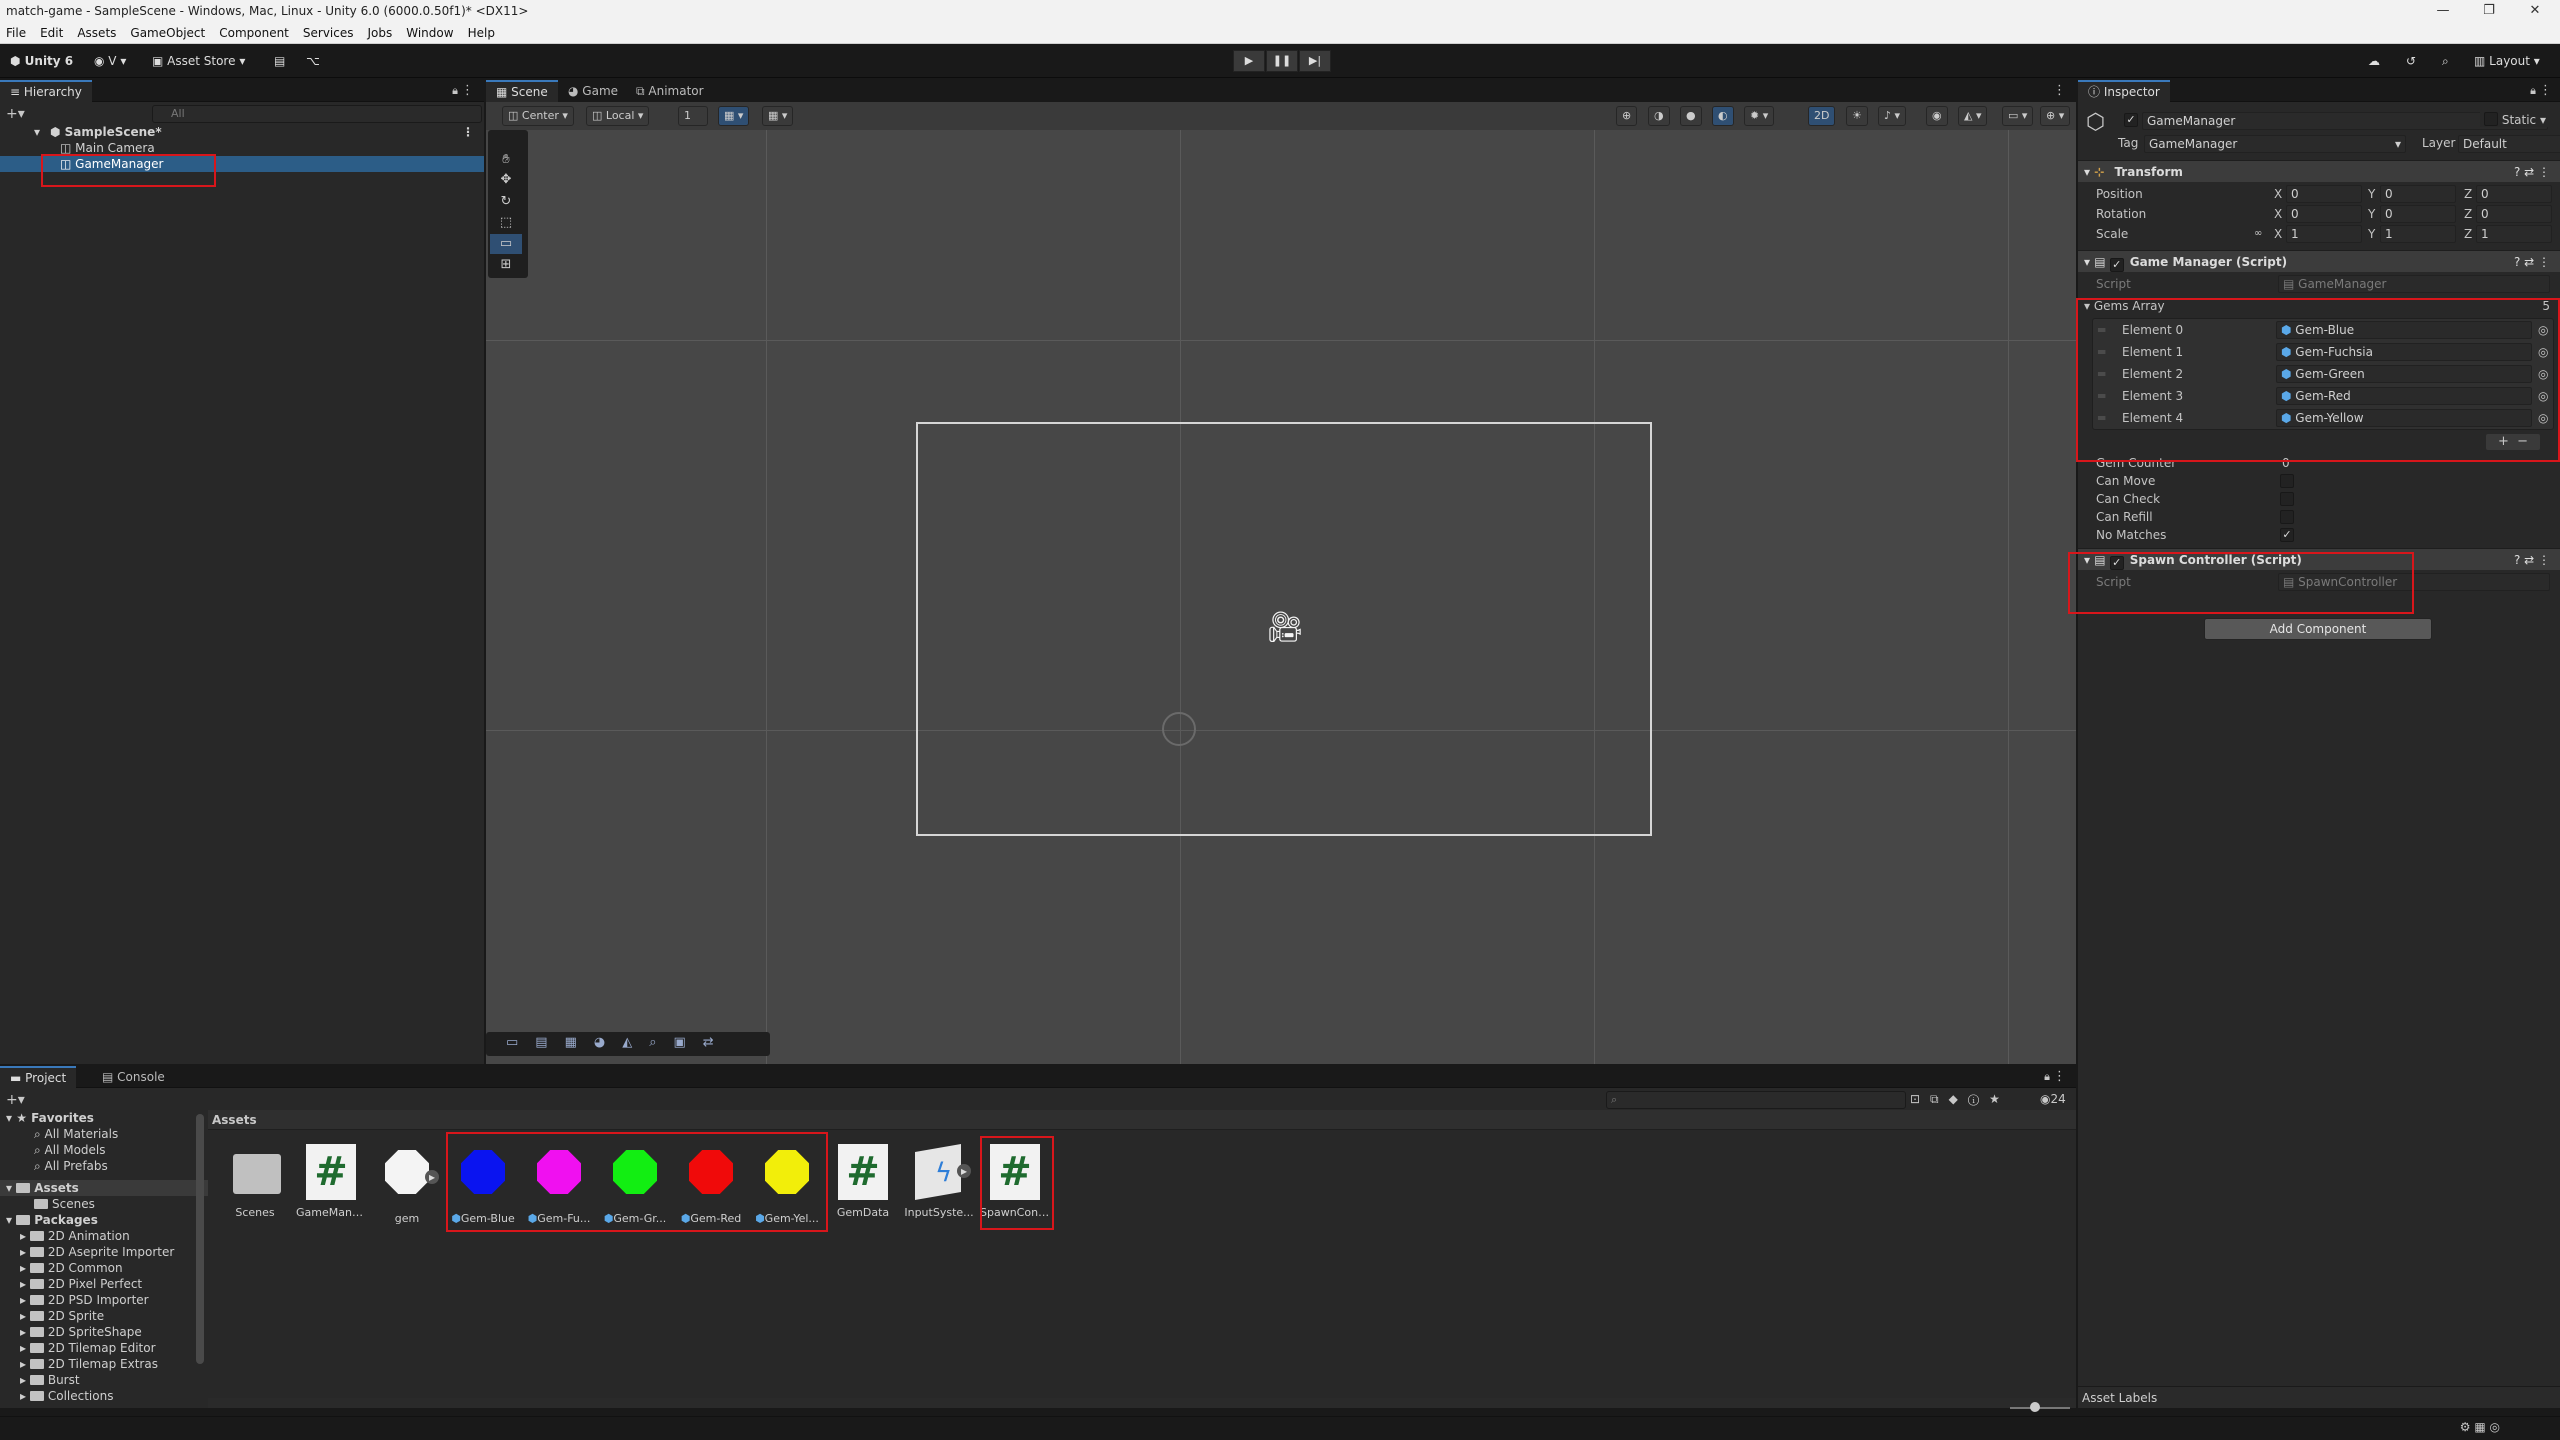 The width and height of the screenshot is (2560, 1440). I want to click on spawn-controller-enabled-checkbox: ✓, so click(2116, 563).